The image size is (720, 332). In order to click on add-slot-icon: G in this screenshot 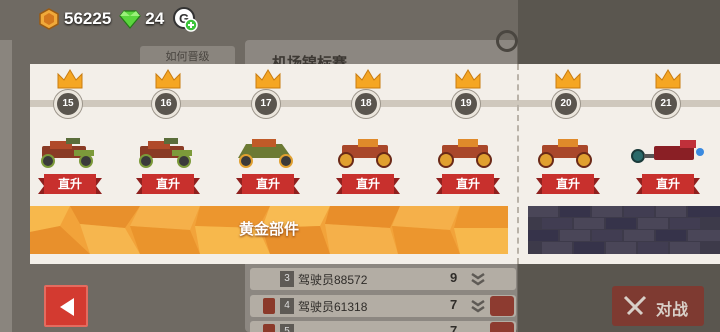, I will do `click(185, 19)`.